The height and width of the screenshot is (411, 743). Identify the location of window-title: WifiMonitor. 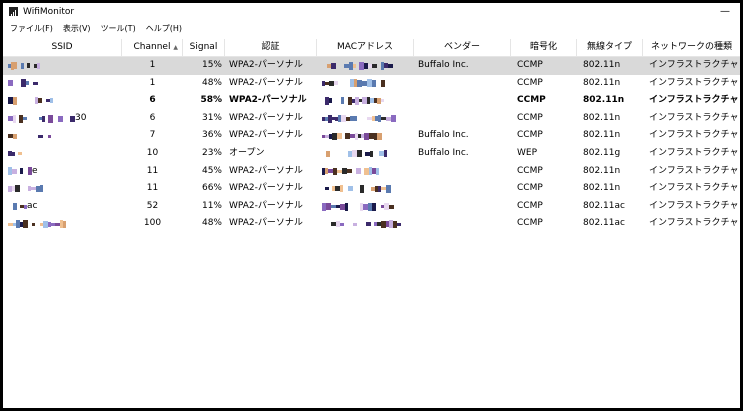
(49, 11).